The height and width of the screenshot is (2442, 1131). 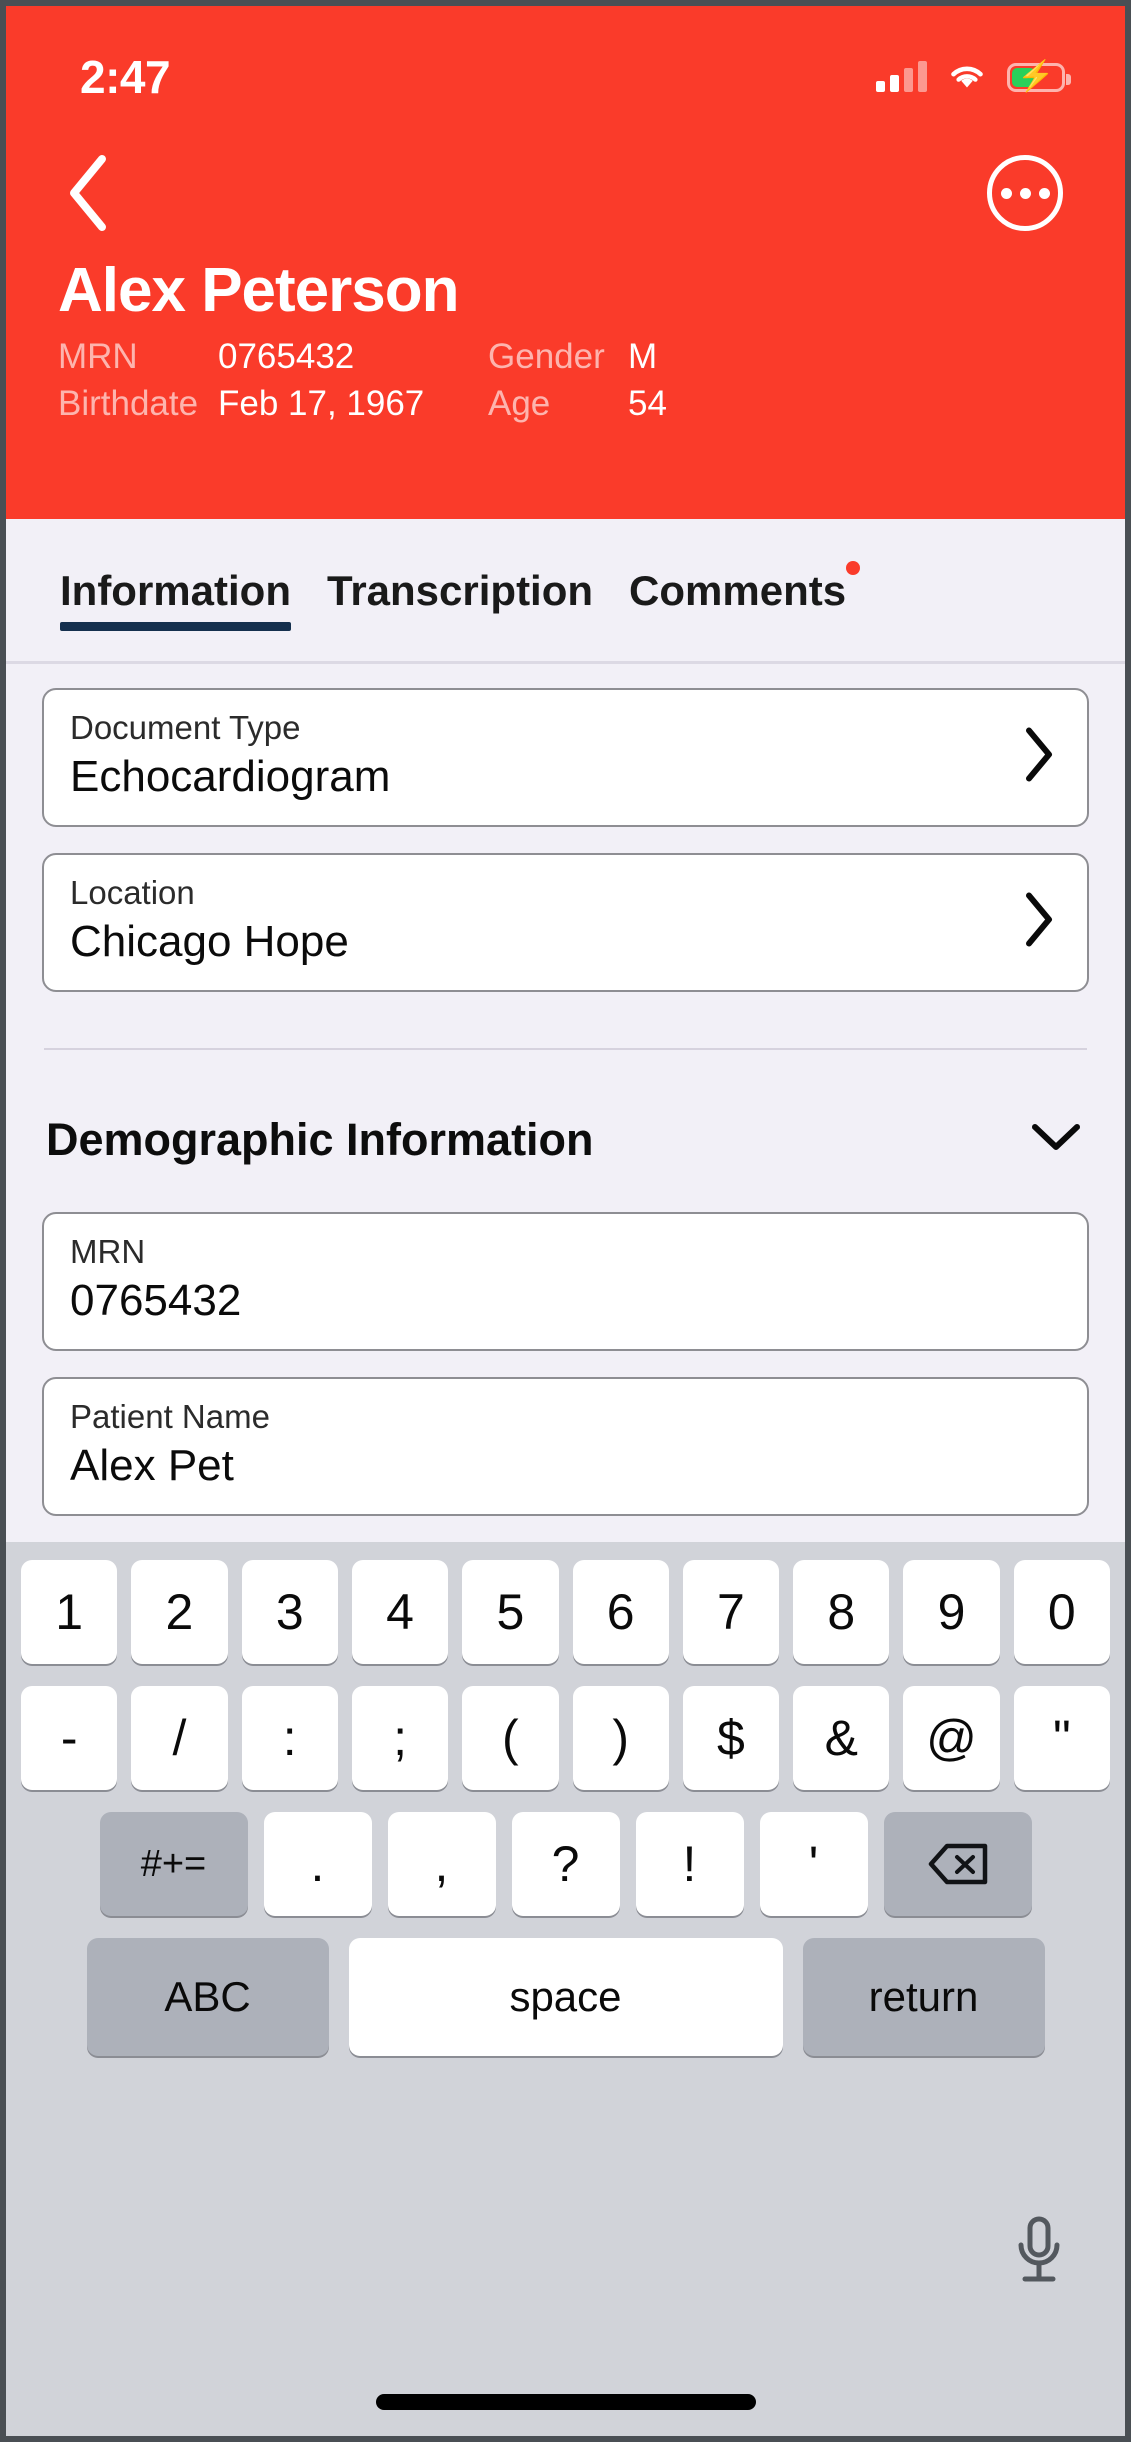 I want to click on chevron-down-icon, so click(x=1056, y=1139).